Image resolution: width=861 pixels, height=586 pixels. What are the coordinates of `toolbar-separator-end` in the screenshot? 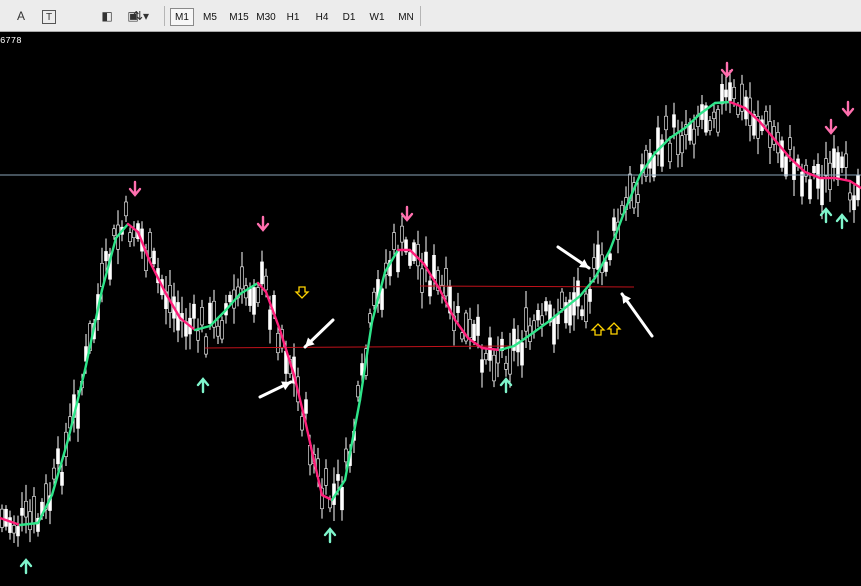 It's located at (420, 16).